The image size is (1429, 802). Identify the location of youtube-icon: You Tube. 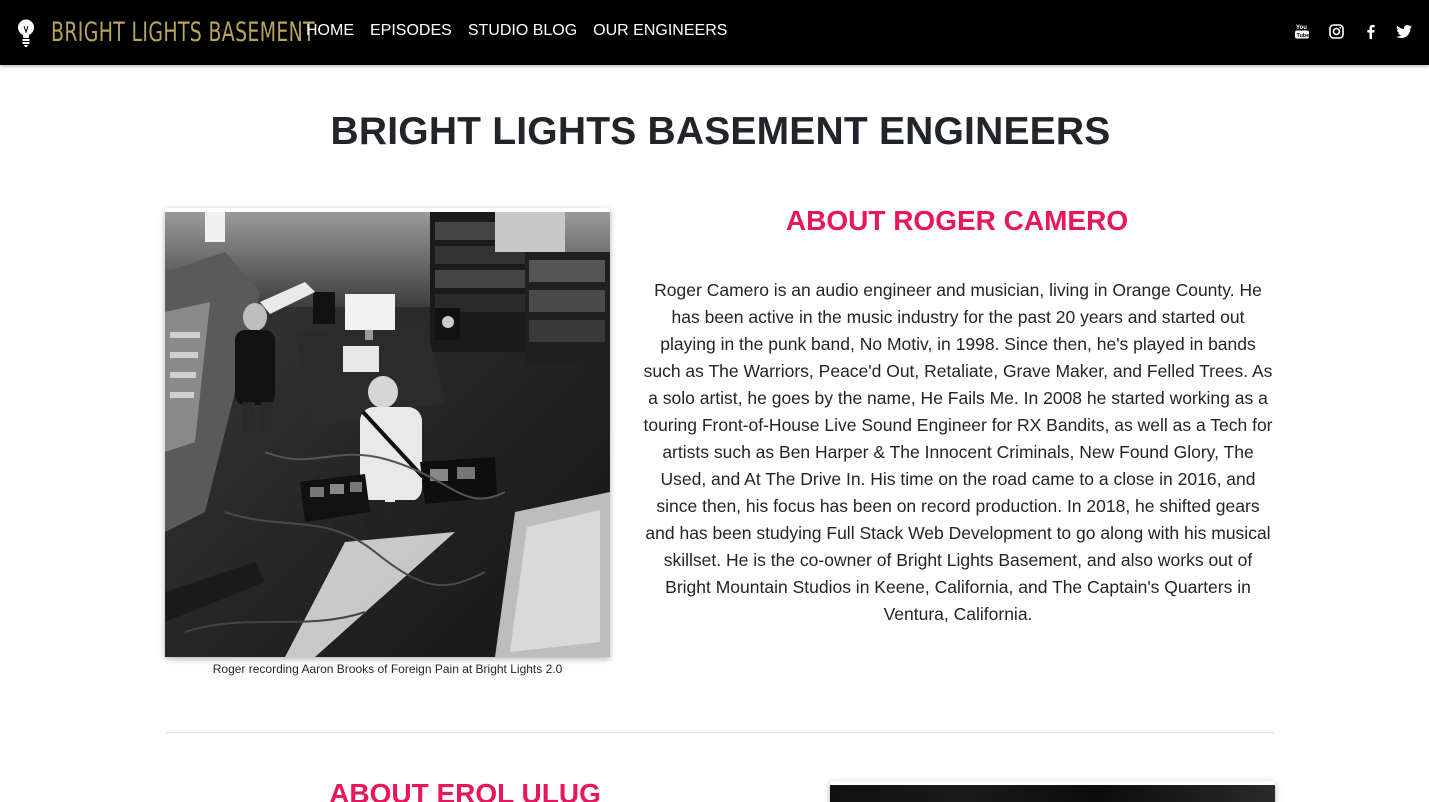
(1302, 31).